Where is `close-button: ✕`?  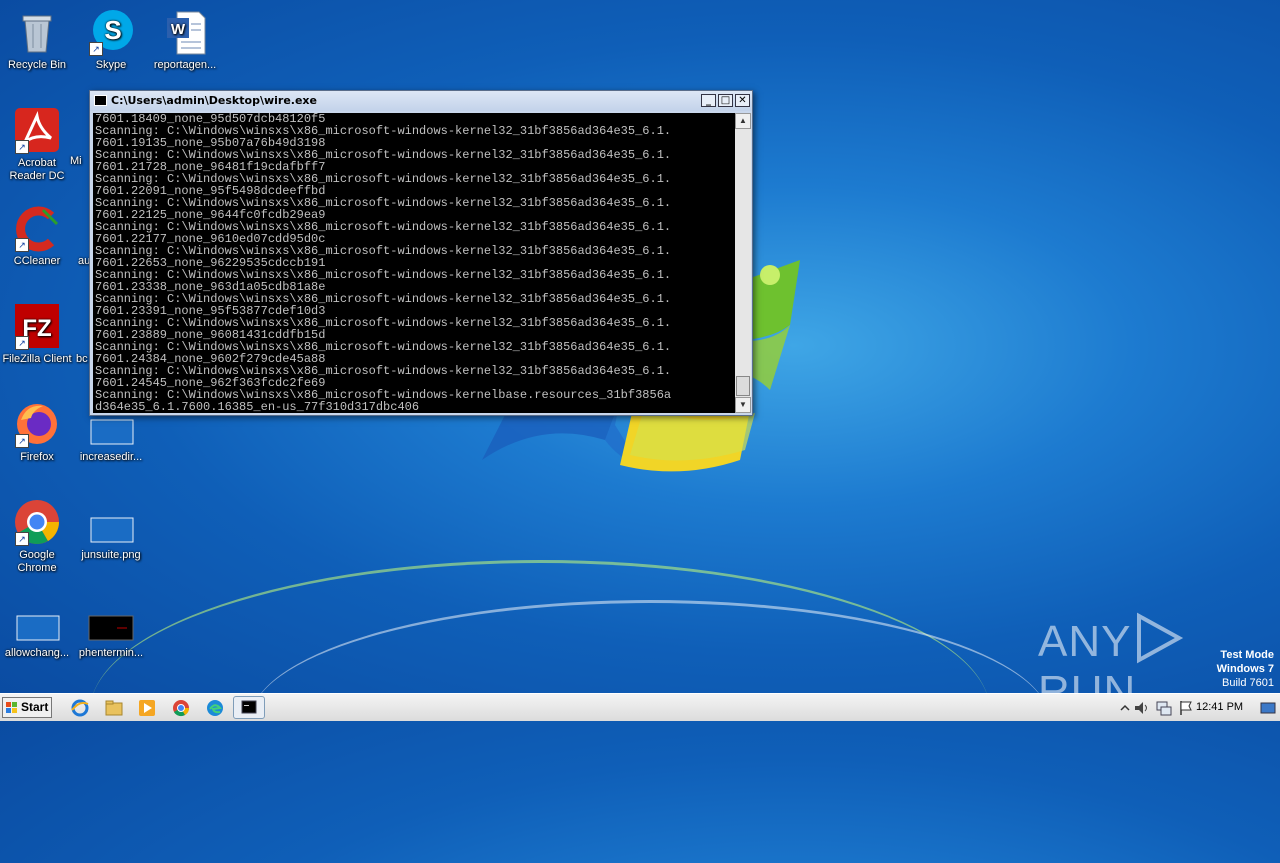 close-button: ✕ is located at coordinates (742, 100).